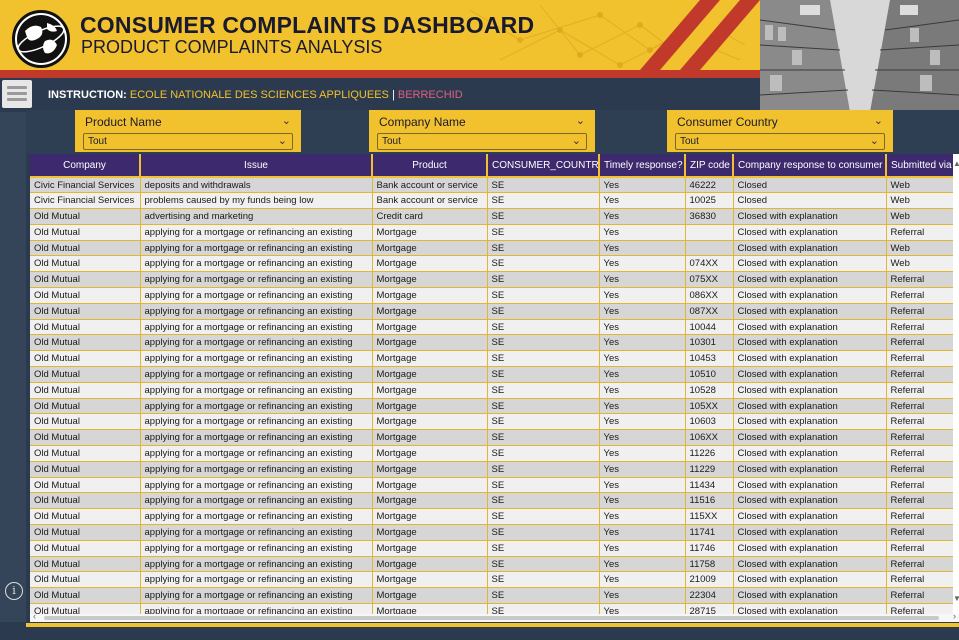 The height and width of the screenshot is (640, 959). I want to click on instruction-school: ECOLE NATIONALE DES SCIENCES APPLIQUEES, so click(259, 95).